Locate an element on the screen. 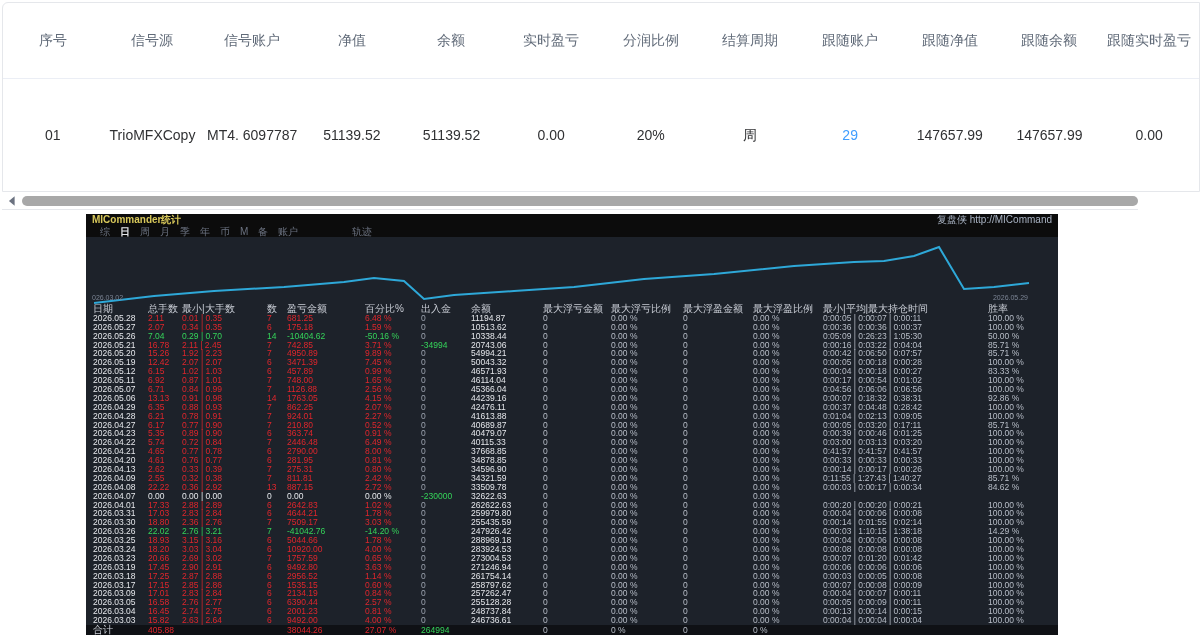  table-cell-text: 0:00:42 | 0:06:50 | 0:07:57 is located at coordinates (873, 354).